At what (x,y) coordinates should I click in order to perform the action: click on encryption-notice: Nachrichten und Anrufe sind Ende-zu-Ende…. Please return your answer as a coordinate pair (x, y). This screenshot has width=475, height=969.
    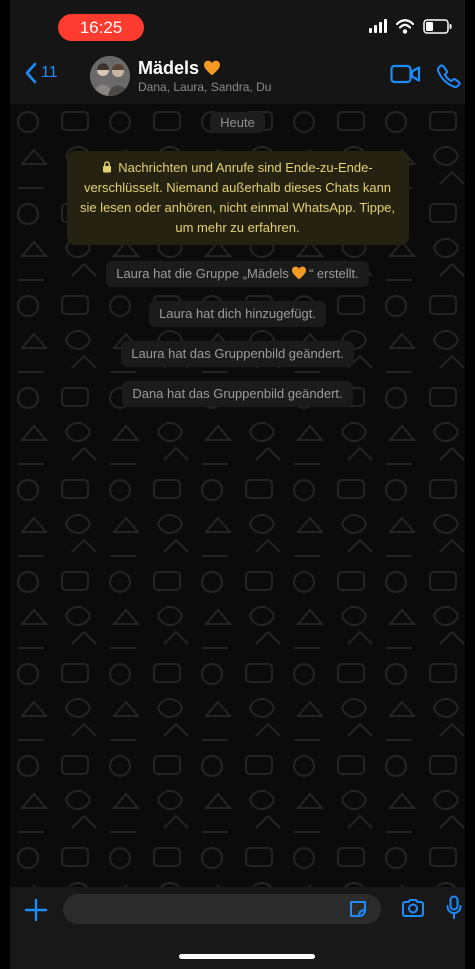
    Looking at the image, I should click on (237, 198).